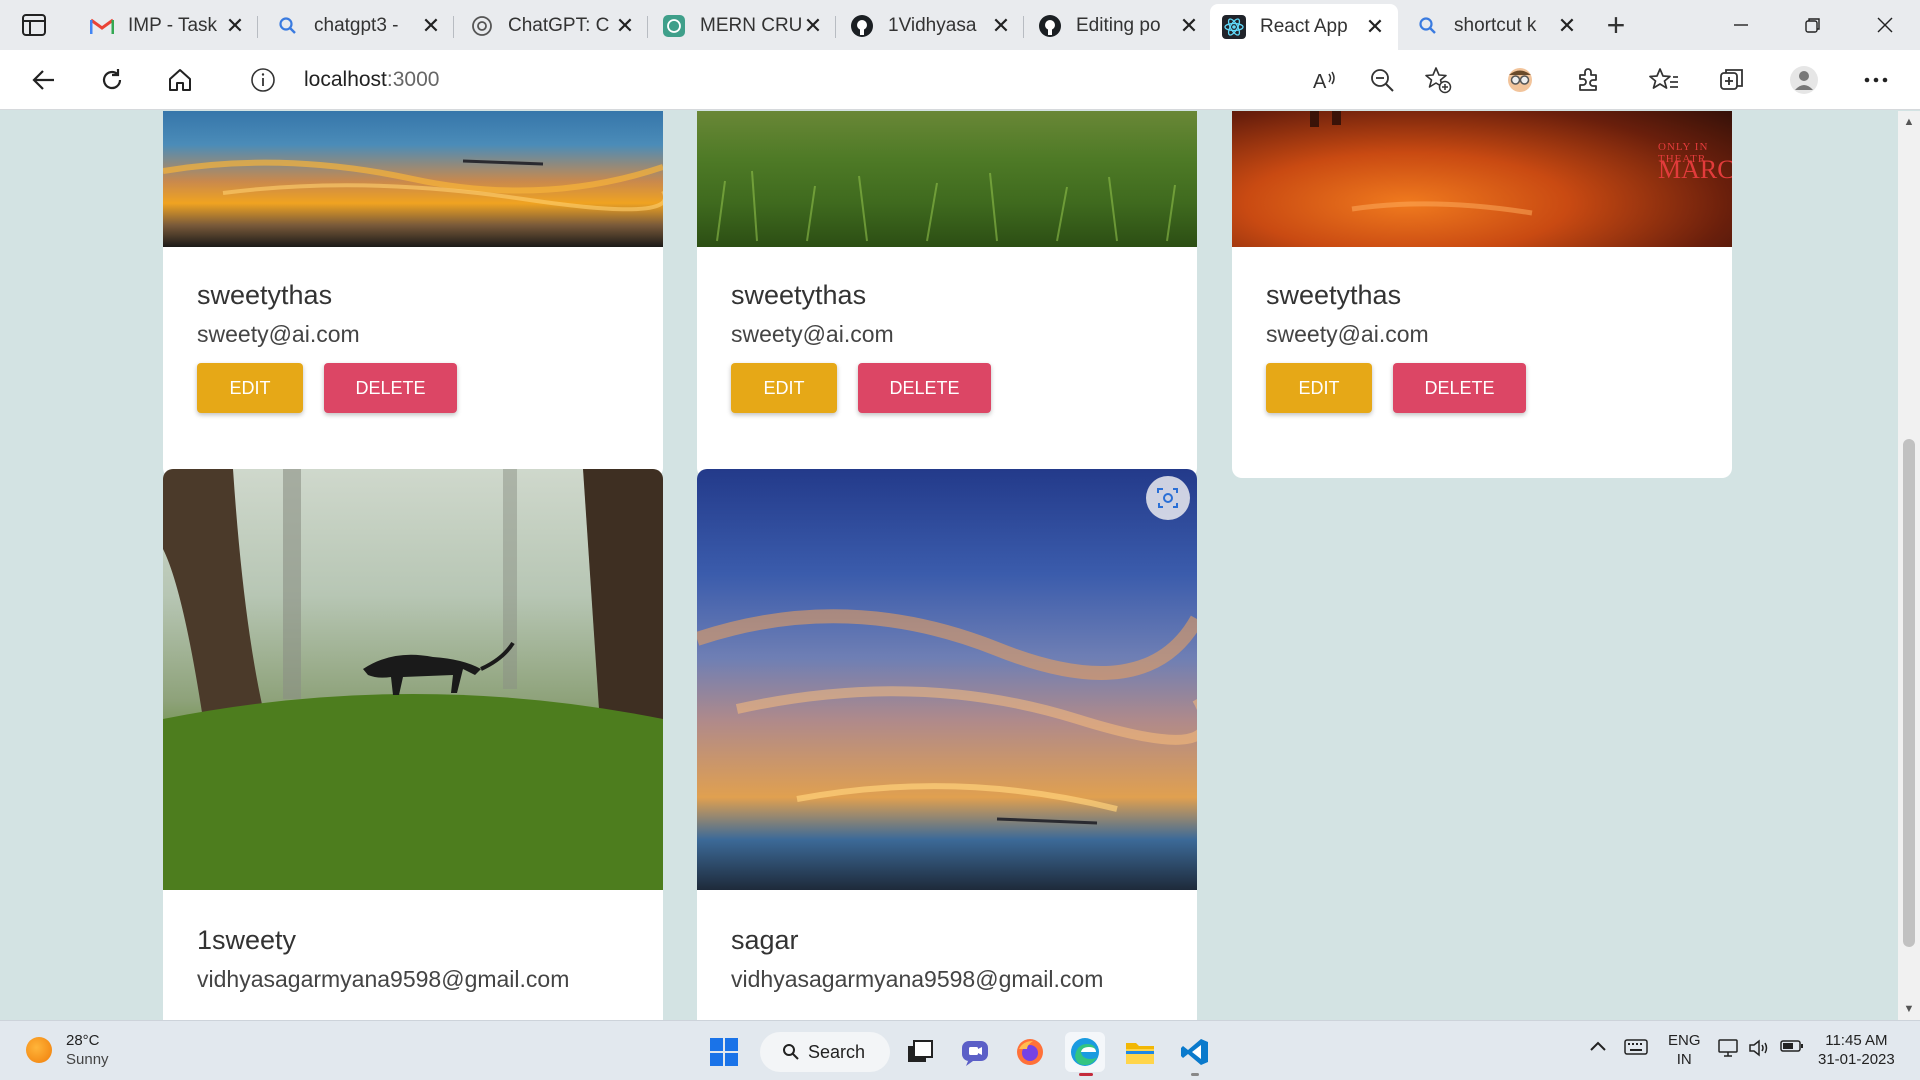  I want to click on refresh-button, so click(112, 80).